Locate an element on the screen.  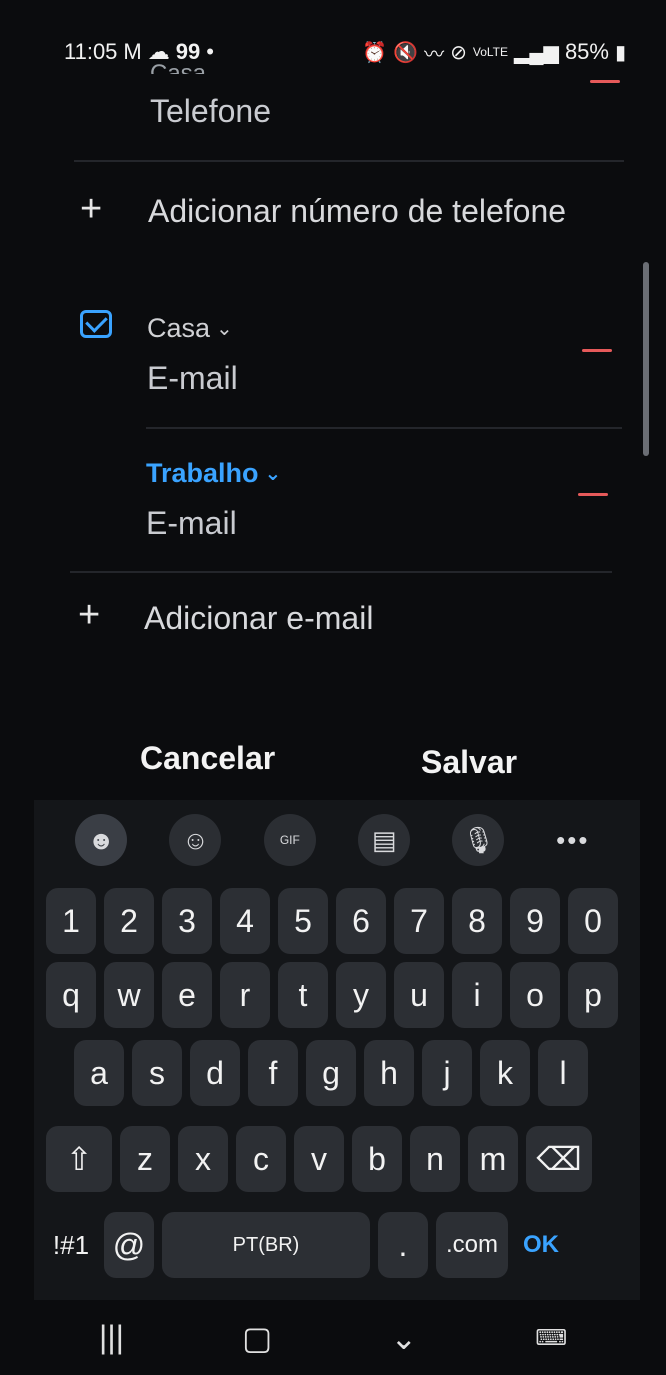
backspace-icon: ⌫ is located at coordinates (559, 1159).